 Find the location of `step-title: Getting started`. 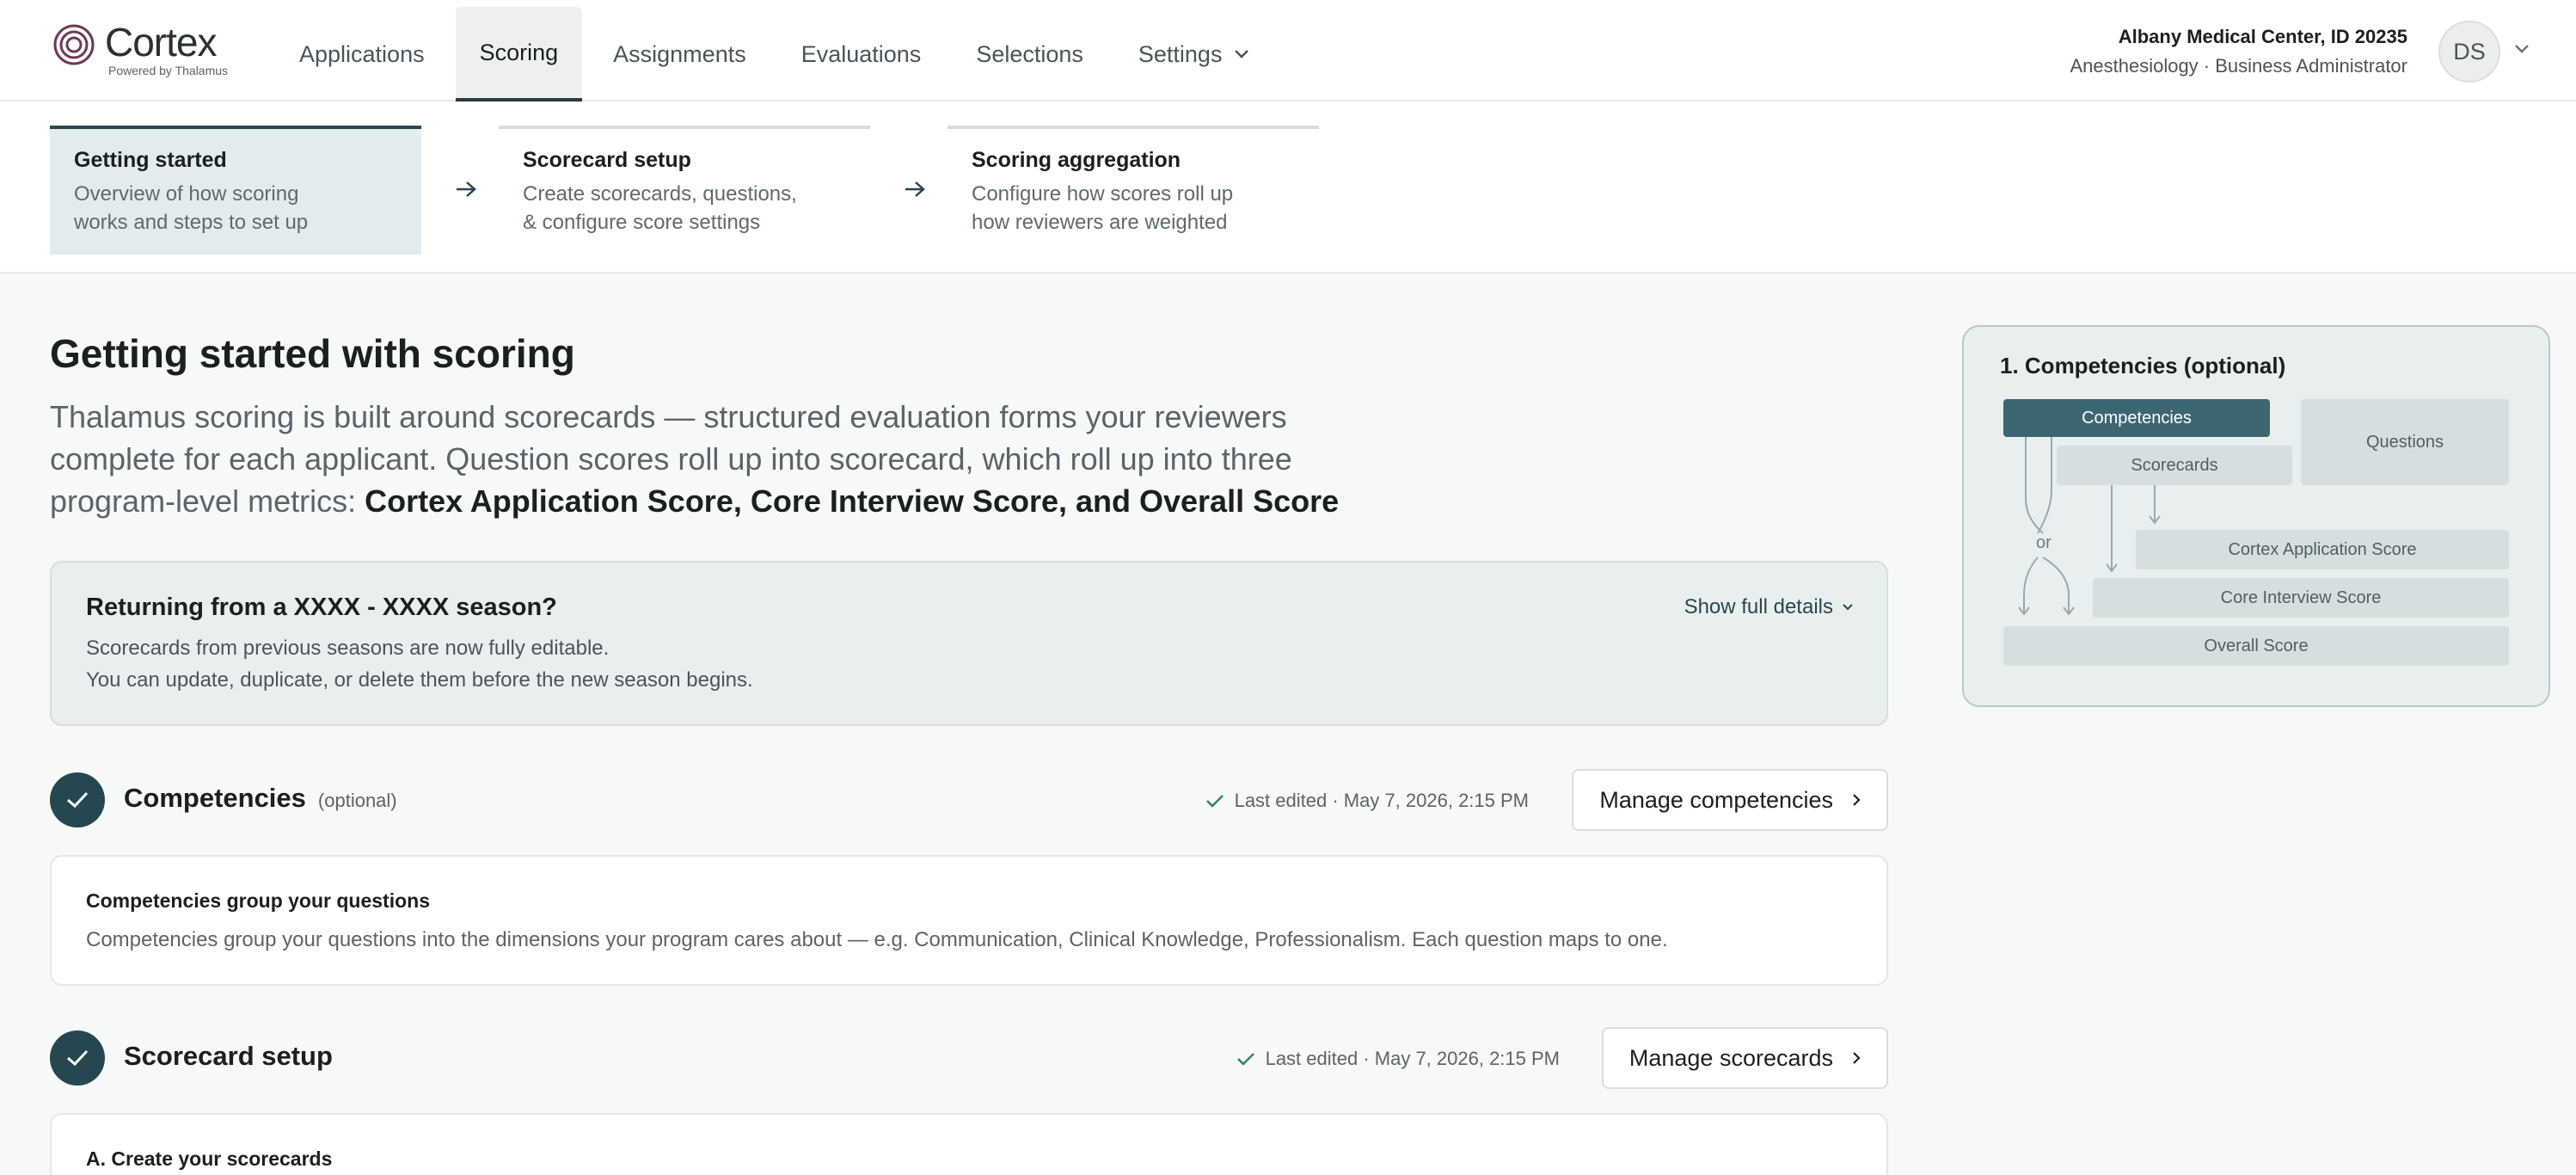

step-title: Getting started is located at coordinates (150, 160).